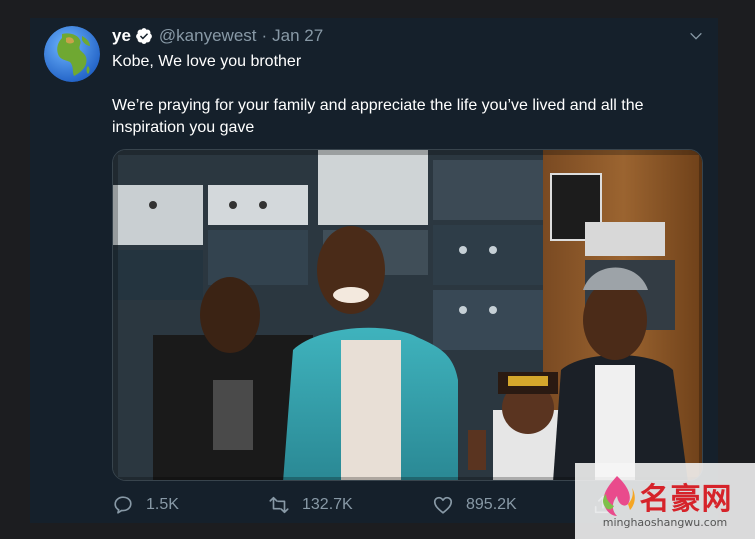  Describe the element at coordinates (491, 504) in the screenshot. I see `like-count: 895.2K` at that location.